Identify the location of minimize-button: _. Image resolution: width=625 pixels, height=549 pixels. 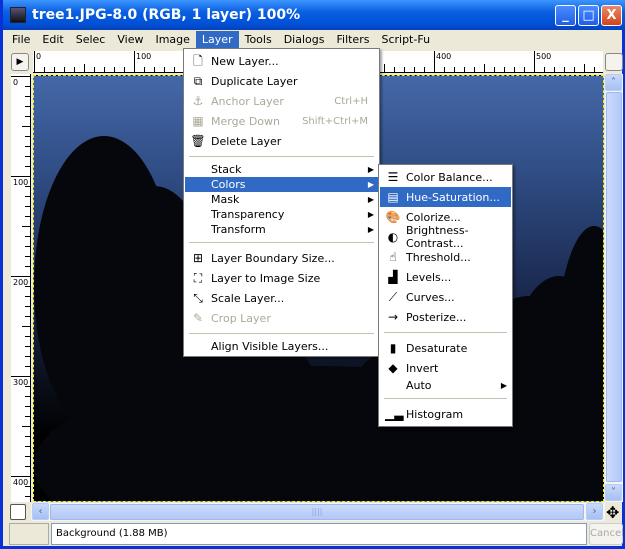
(565, 15).